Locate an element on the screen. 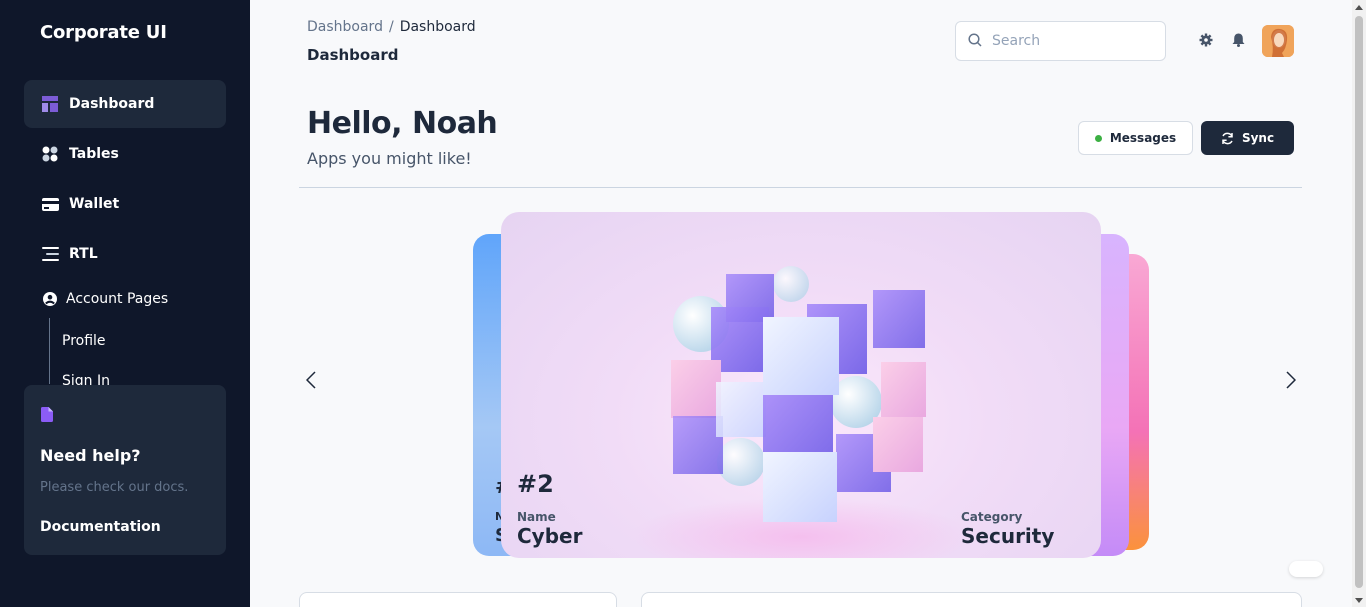 This screenshot has height=607, width=1366. sidebar-item-label: Wallet is located at coordinates (94, 204).